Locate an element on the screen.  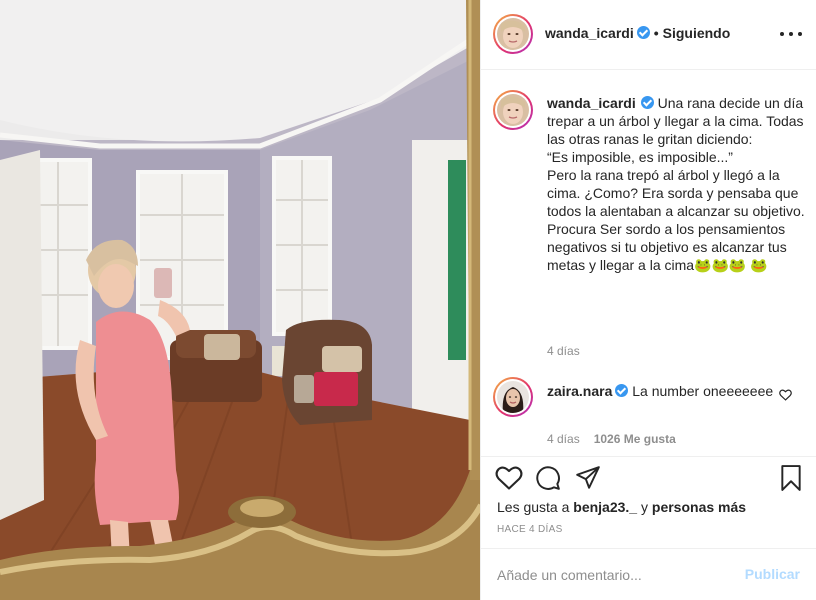
comment-item: zaira.nara La number oneeeeeee is located at coordinates (664, 391).